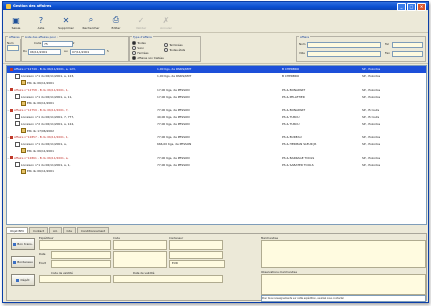 The height and width of the screenshot is (306, 431). I want to click on toolbar-button-valider: ✓ Valider, so click(141, 23).